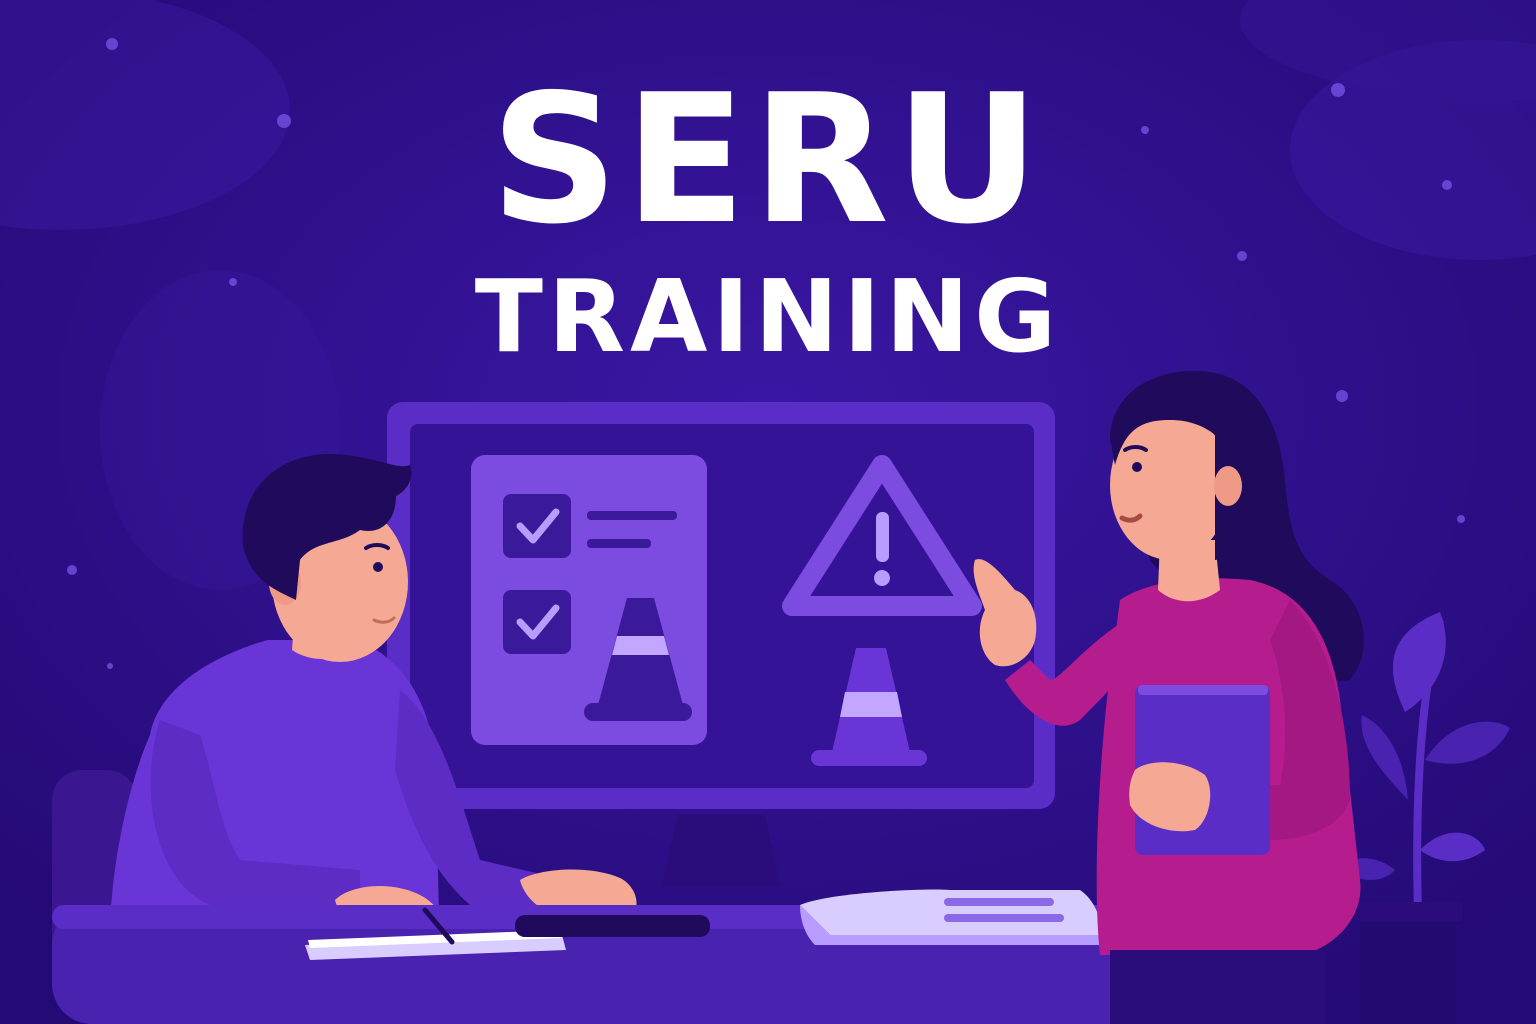 This screenshot has width=1536, height=1024. What do you see at coordinates (612, 926) in the screenshot?
I see `keyboard` at bounding box center [612, 926].